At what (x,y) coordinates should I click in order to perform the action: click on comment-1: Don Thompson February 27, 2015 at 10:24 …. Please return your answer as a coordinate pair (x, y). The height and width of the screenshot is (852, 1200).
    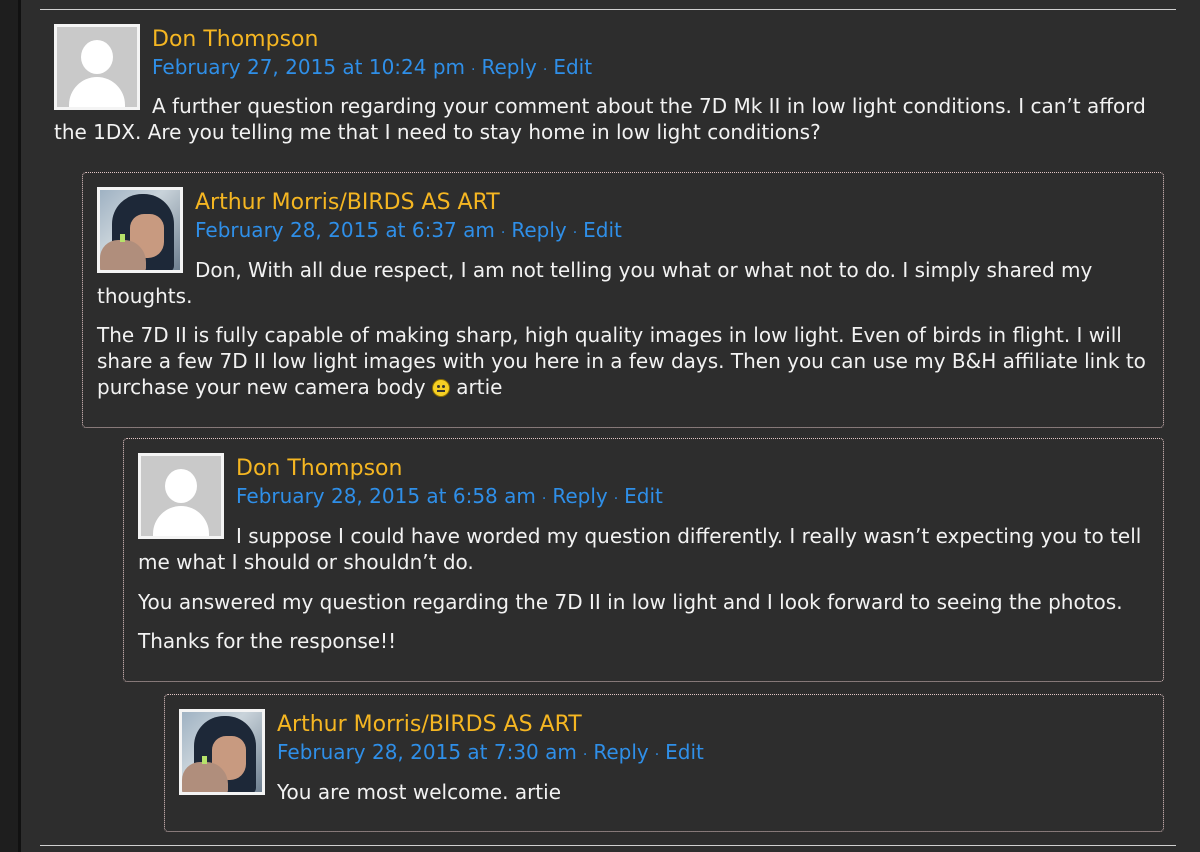
    Looking at the image, I should click on (609, 85).